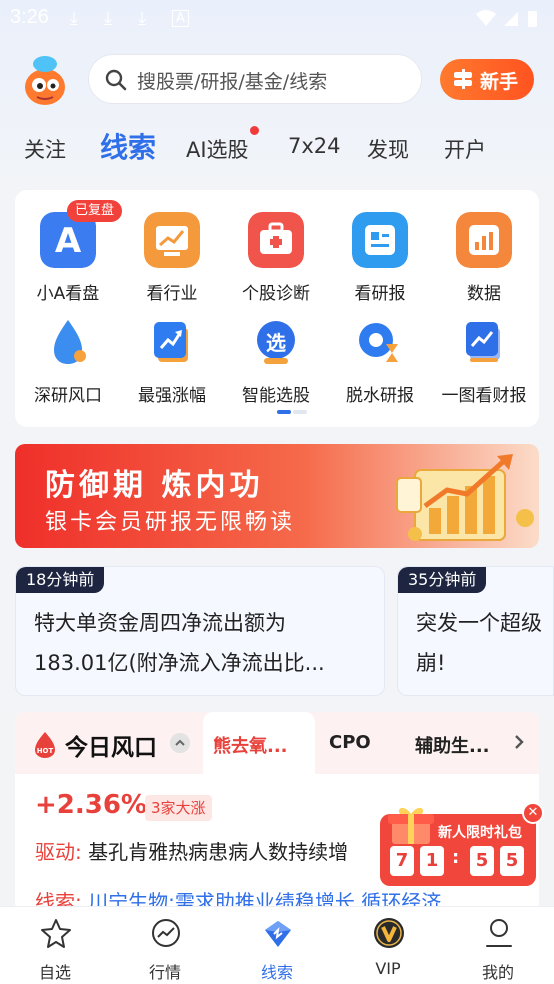 This screenshot has width=554, height=984. I want to click on nav-label: 自选, so click(54, 972).